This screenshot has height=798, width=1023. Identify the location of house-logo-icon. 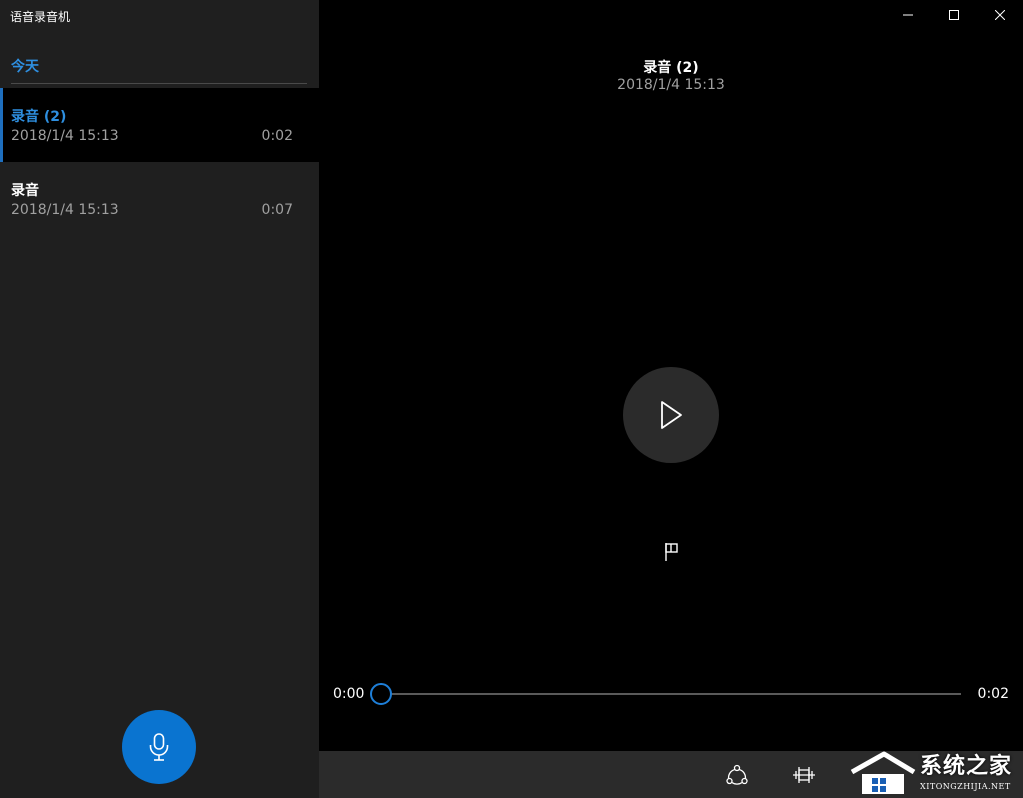
(883, 772).